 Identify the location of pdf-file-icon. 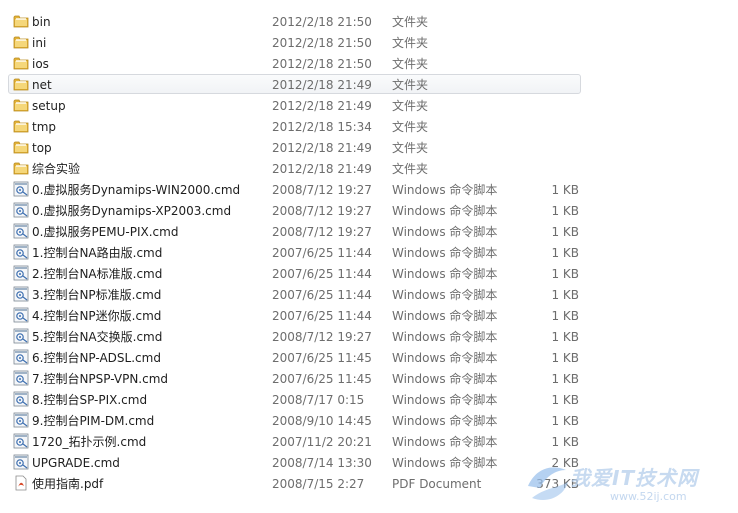
(21, 483).